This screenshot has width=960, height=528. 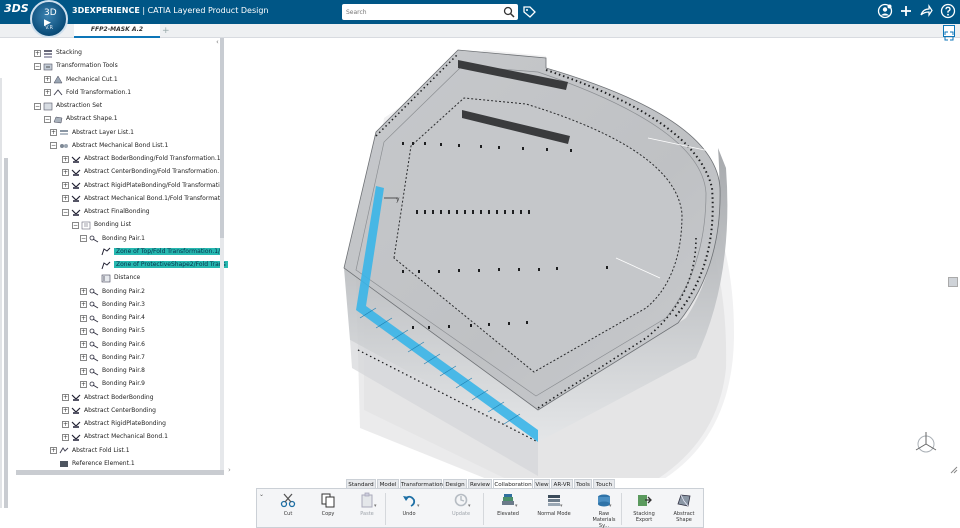 What do you see at coordinates (217, 42) in the screenshot?
I see `tree-scroll-up-icon: ‹` at bounding box center [217, 42].